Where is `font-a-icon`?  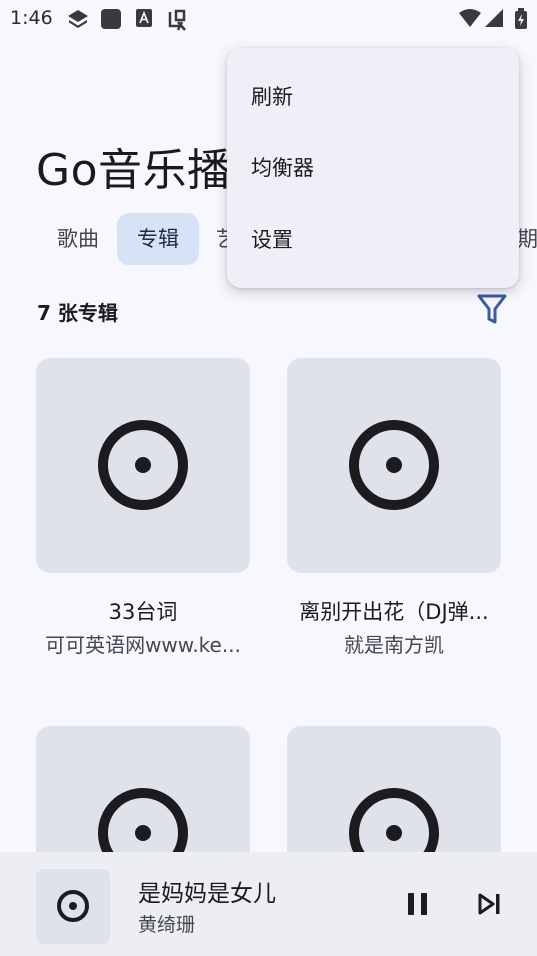 font-a-icon is located at coordinates (144, 18).